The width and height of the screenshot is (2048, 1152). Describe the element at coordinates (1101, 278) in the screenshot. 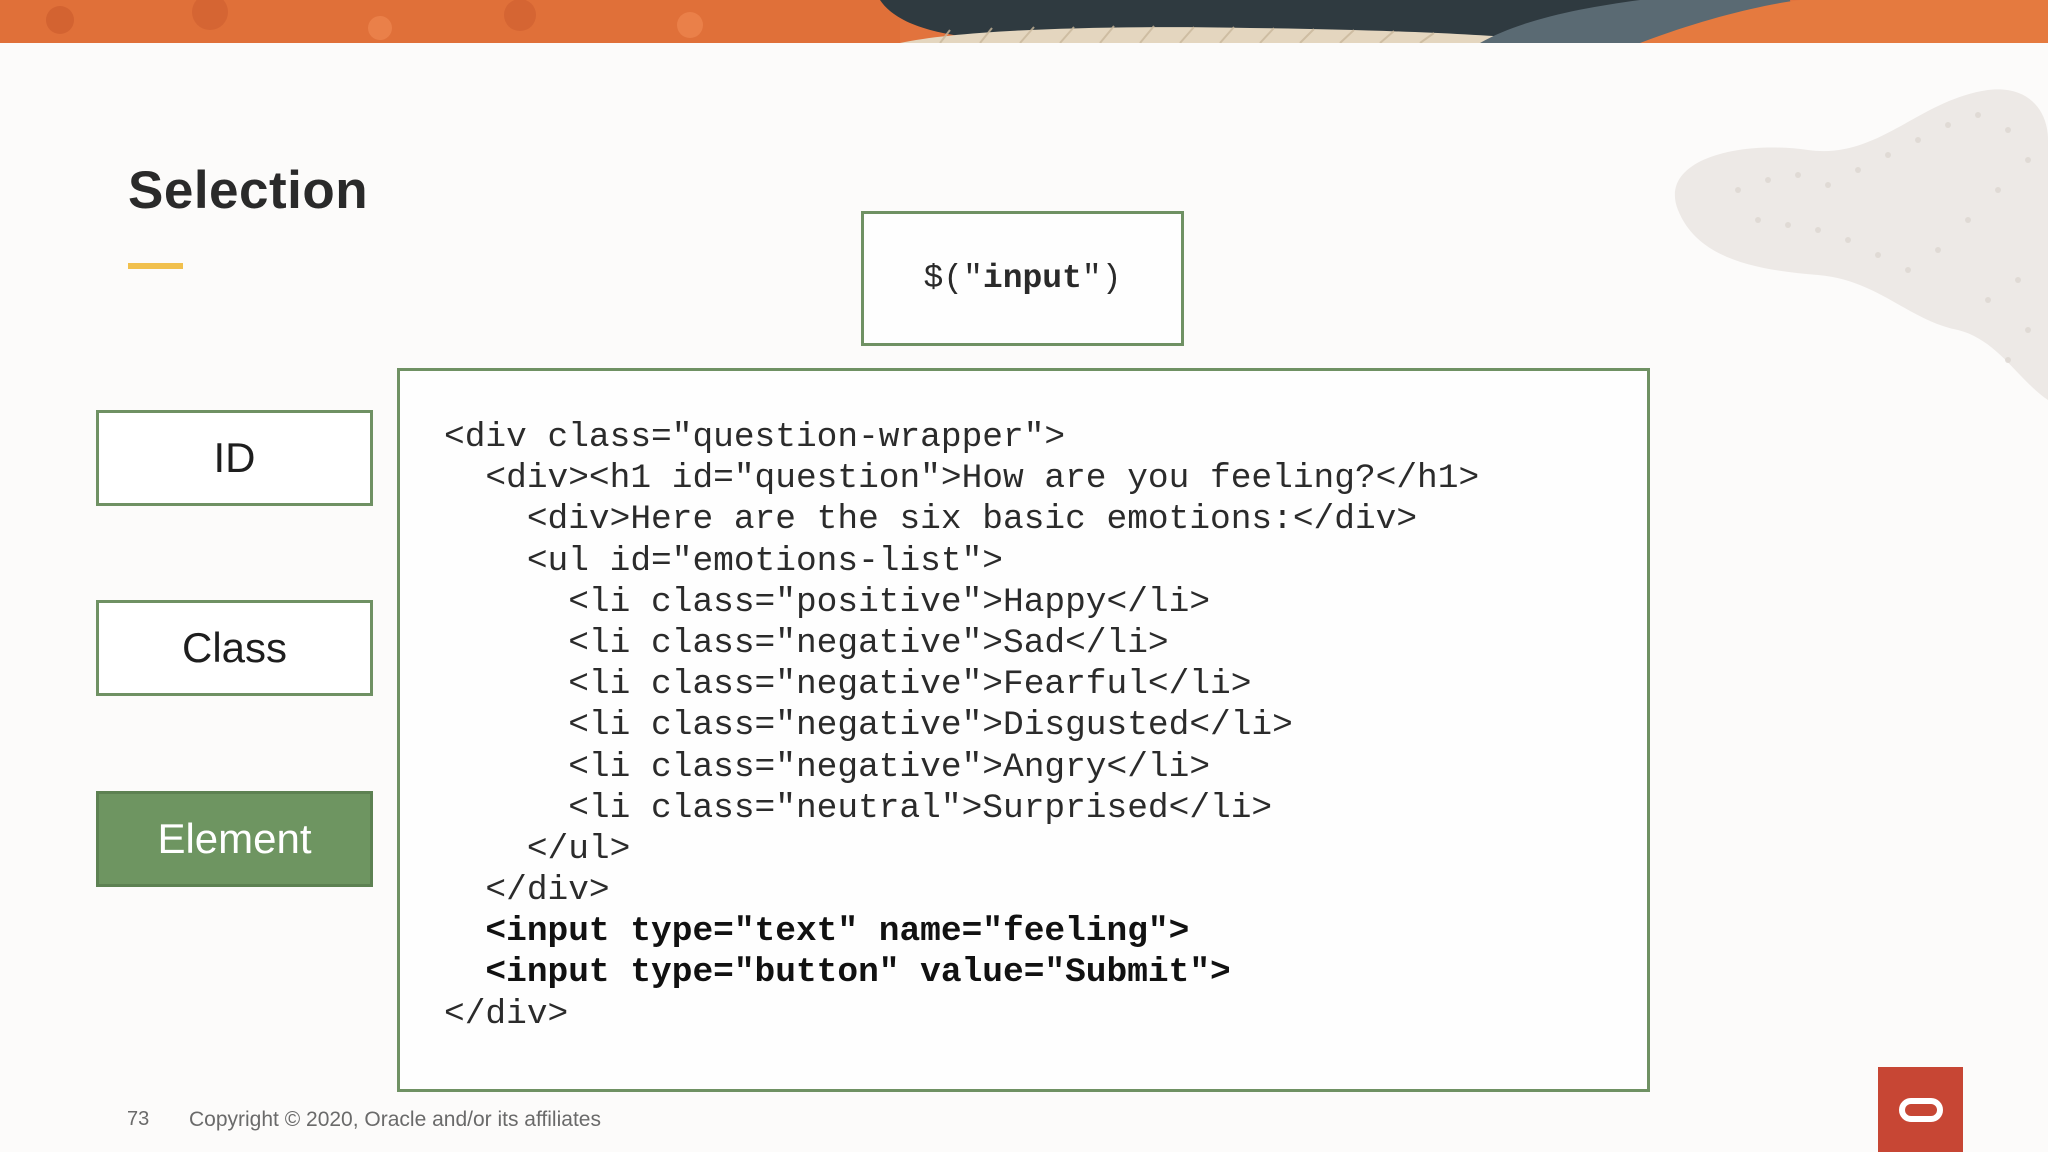

I see `selector-code-suffix: ")` at that location.